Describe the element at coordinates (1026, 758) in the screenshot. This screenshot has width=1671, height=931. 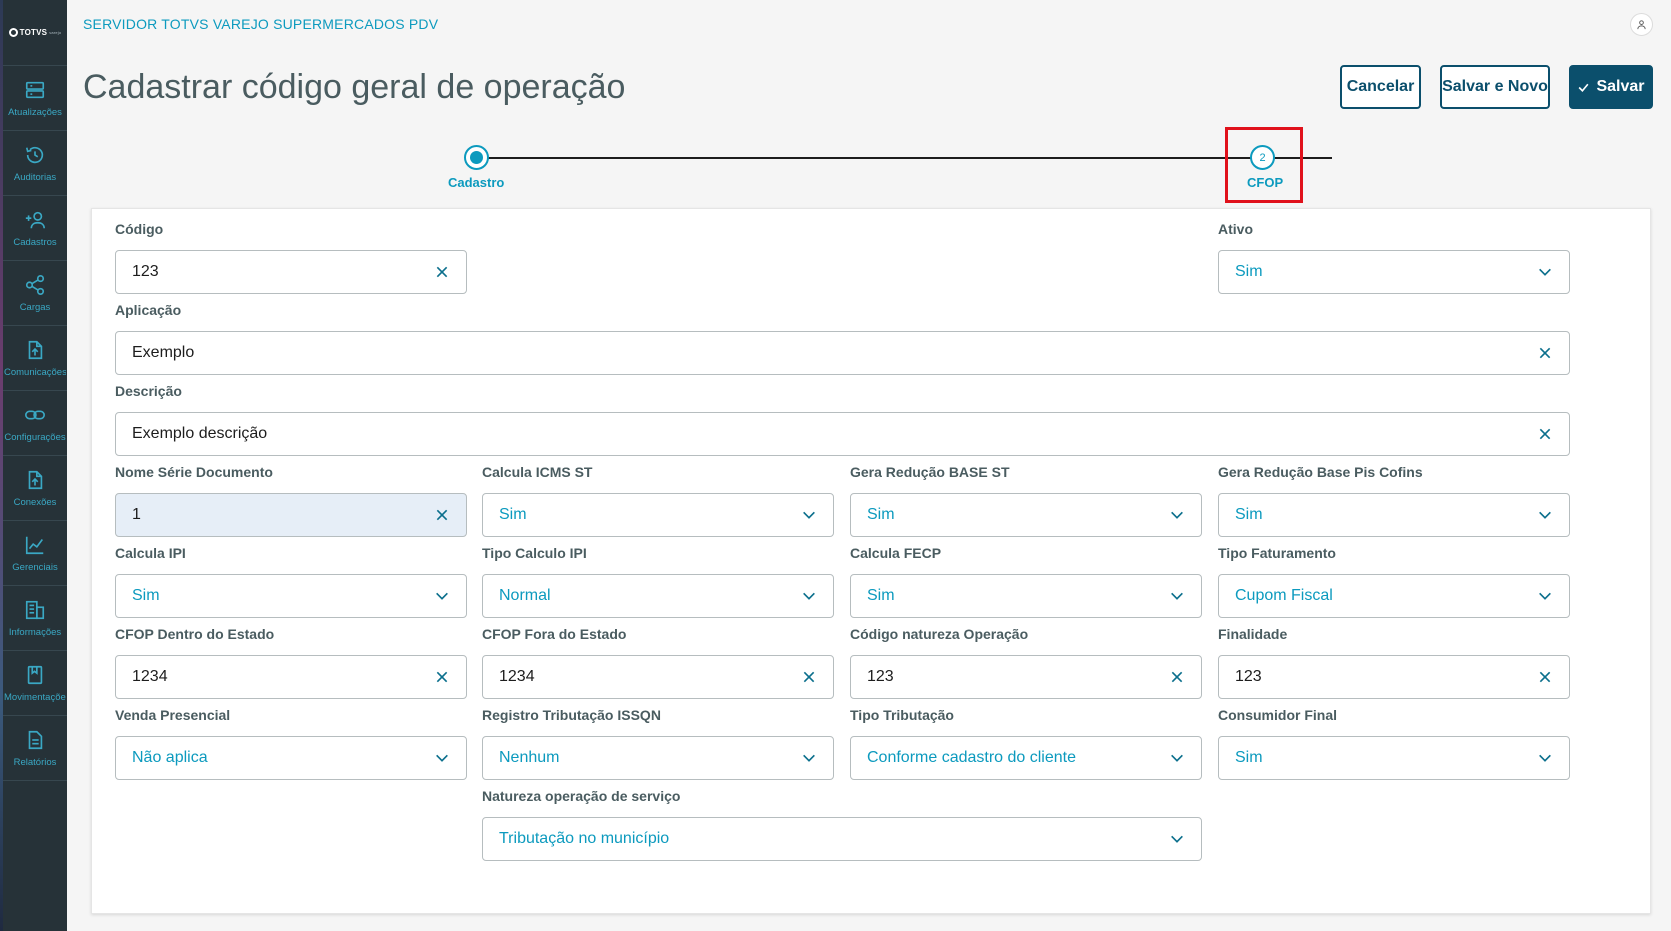
I see `tipo-tributacao-select: Conforme cadastro do cliente` at that location.